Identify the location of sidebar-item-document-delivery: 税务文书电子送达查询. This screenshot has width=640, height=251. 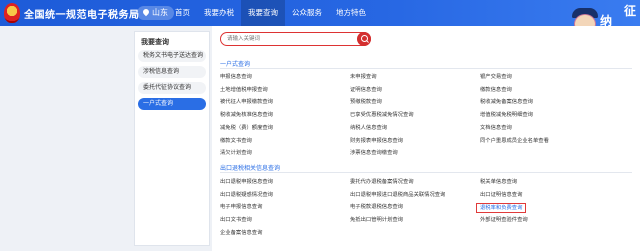
(172, 56).